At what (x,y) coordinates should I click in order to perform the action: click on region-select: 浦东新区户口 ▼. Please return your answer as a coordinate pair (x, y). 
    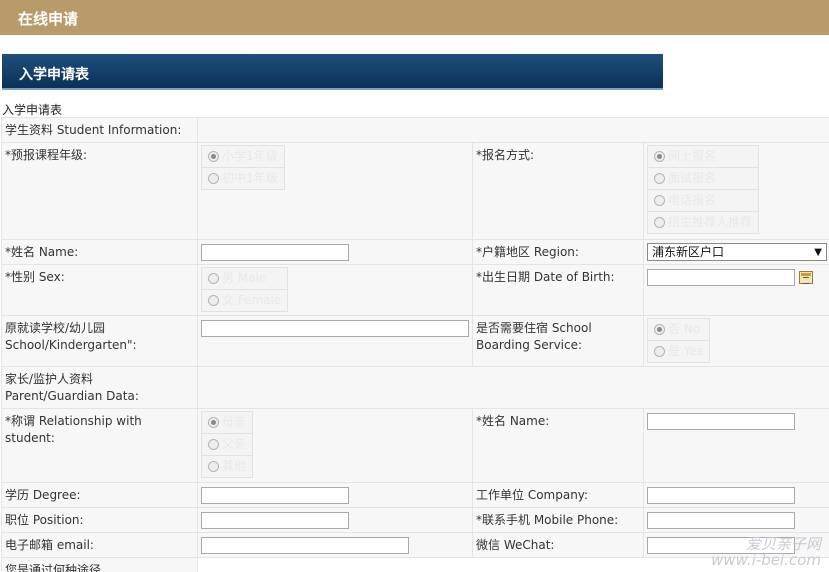
    Looking at the image, I should click on (737, 252).